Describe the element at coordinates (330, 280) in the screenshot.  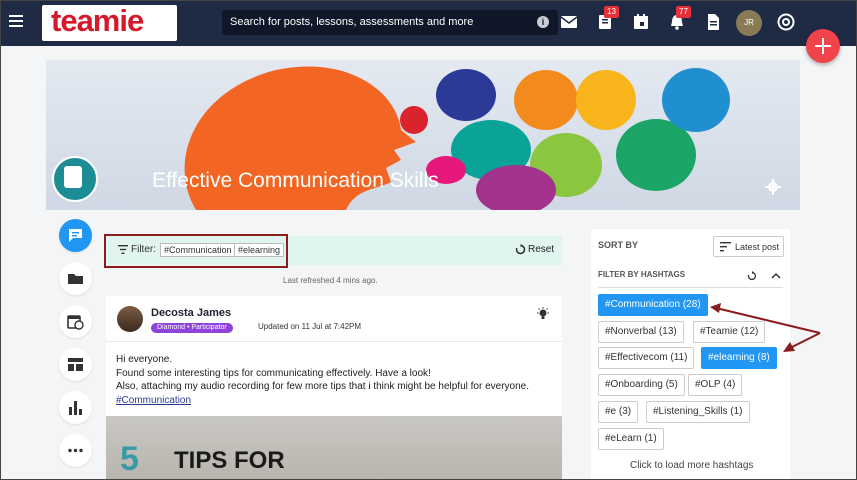
I see `last-refreshed-text: Last refreshed 4 mins ago.` at that location.